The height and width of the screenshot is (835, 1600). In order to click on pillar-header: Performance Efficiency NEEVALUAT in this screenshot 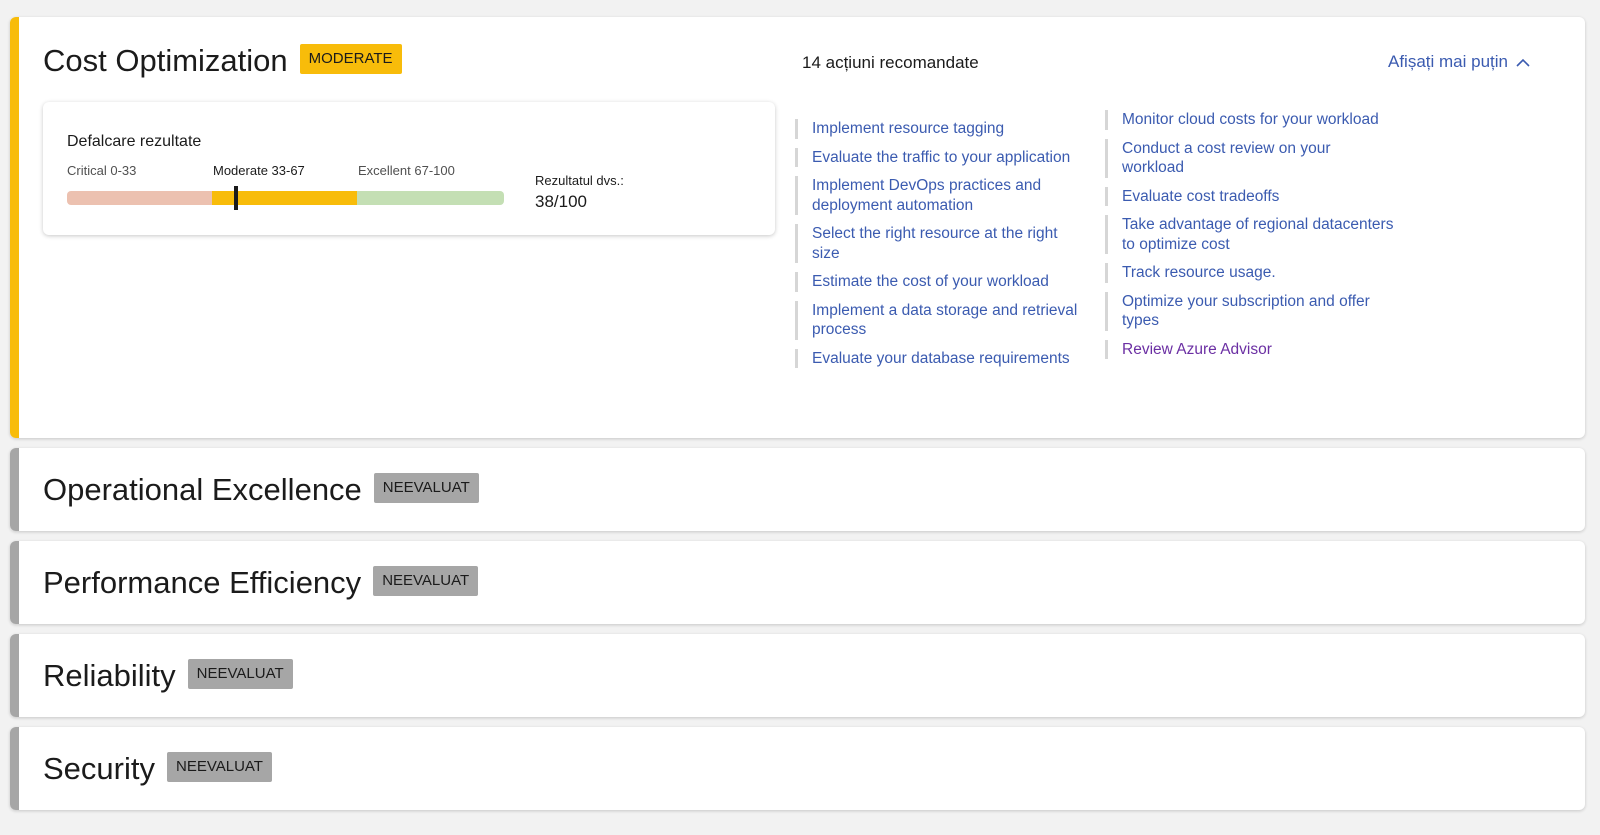, I will do `click(261, 583)`.